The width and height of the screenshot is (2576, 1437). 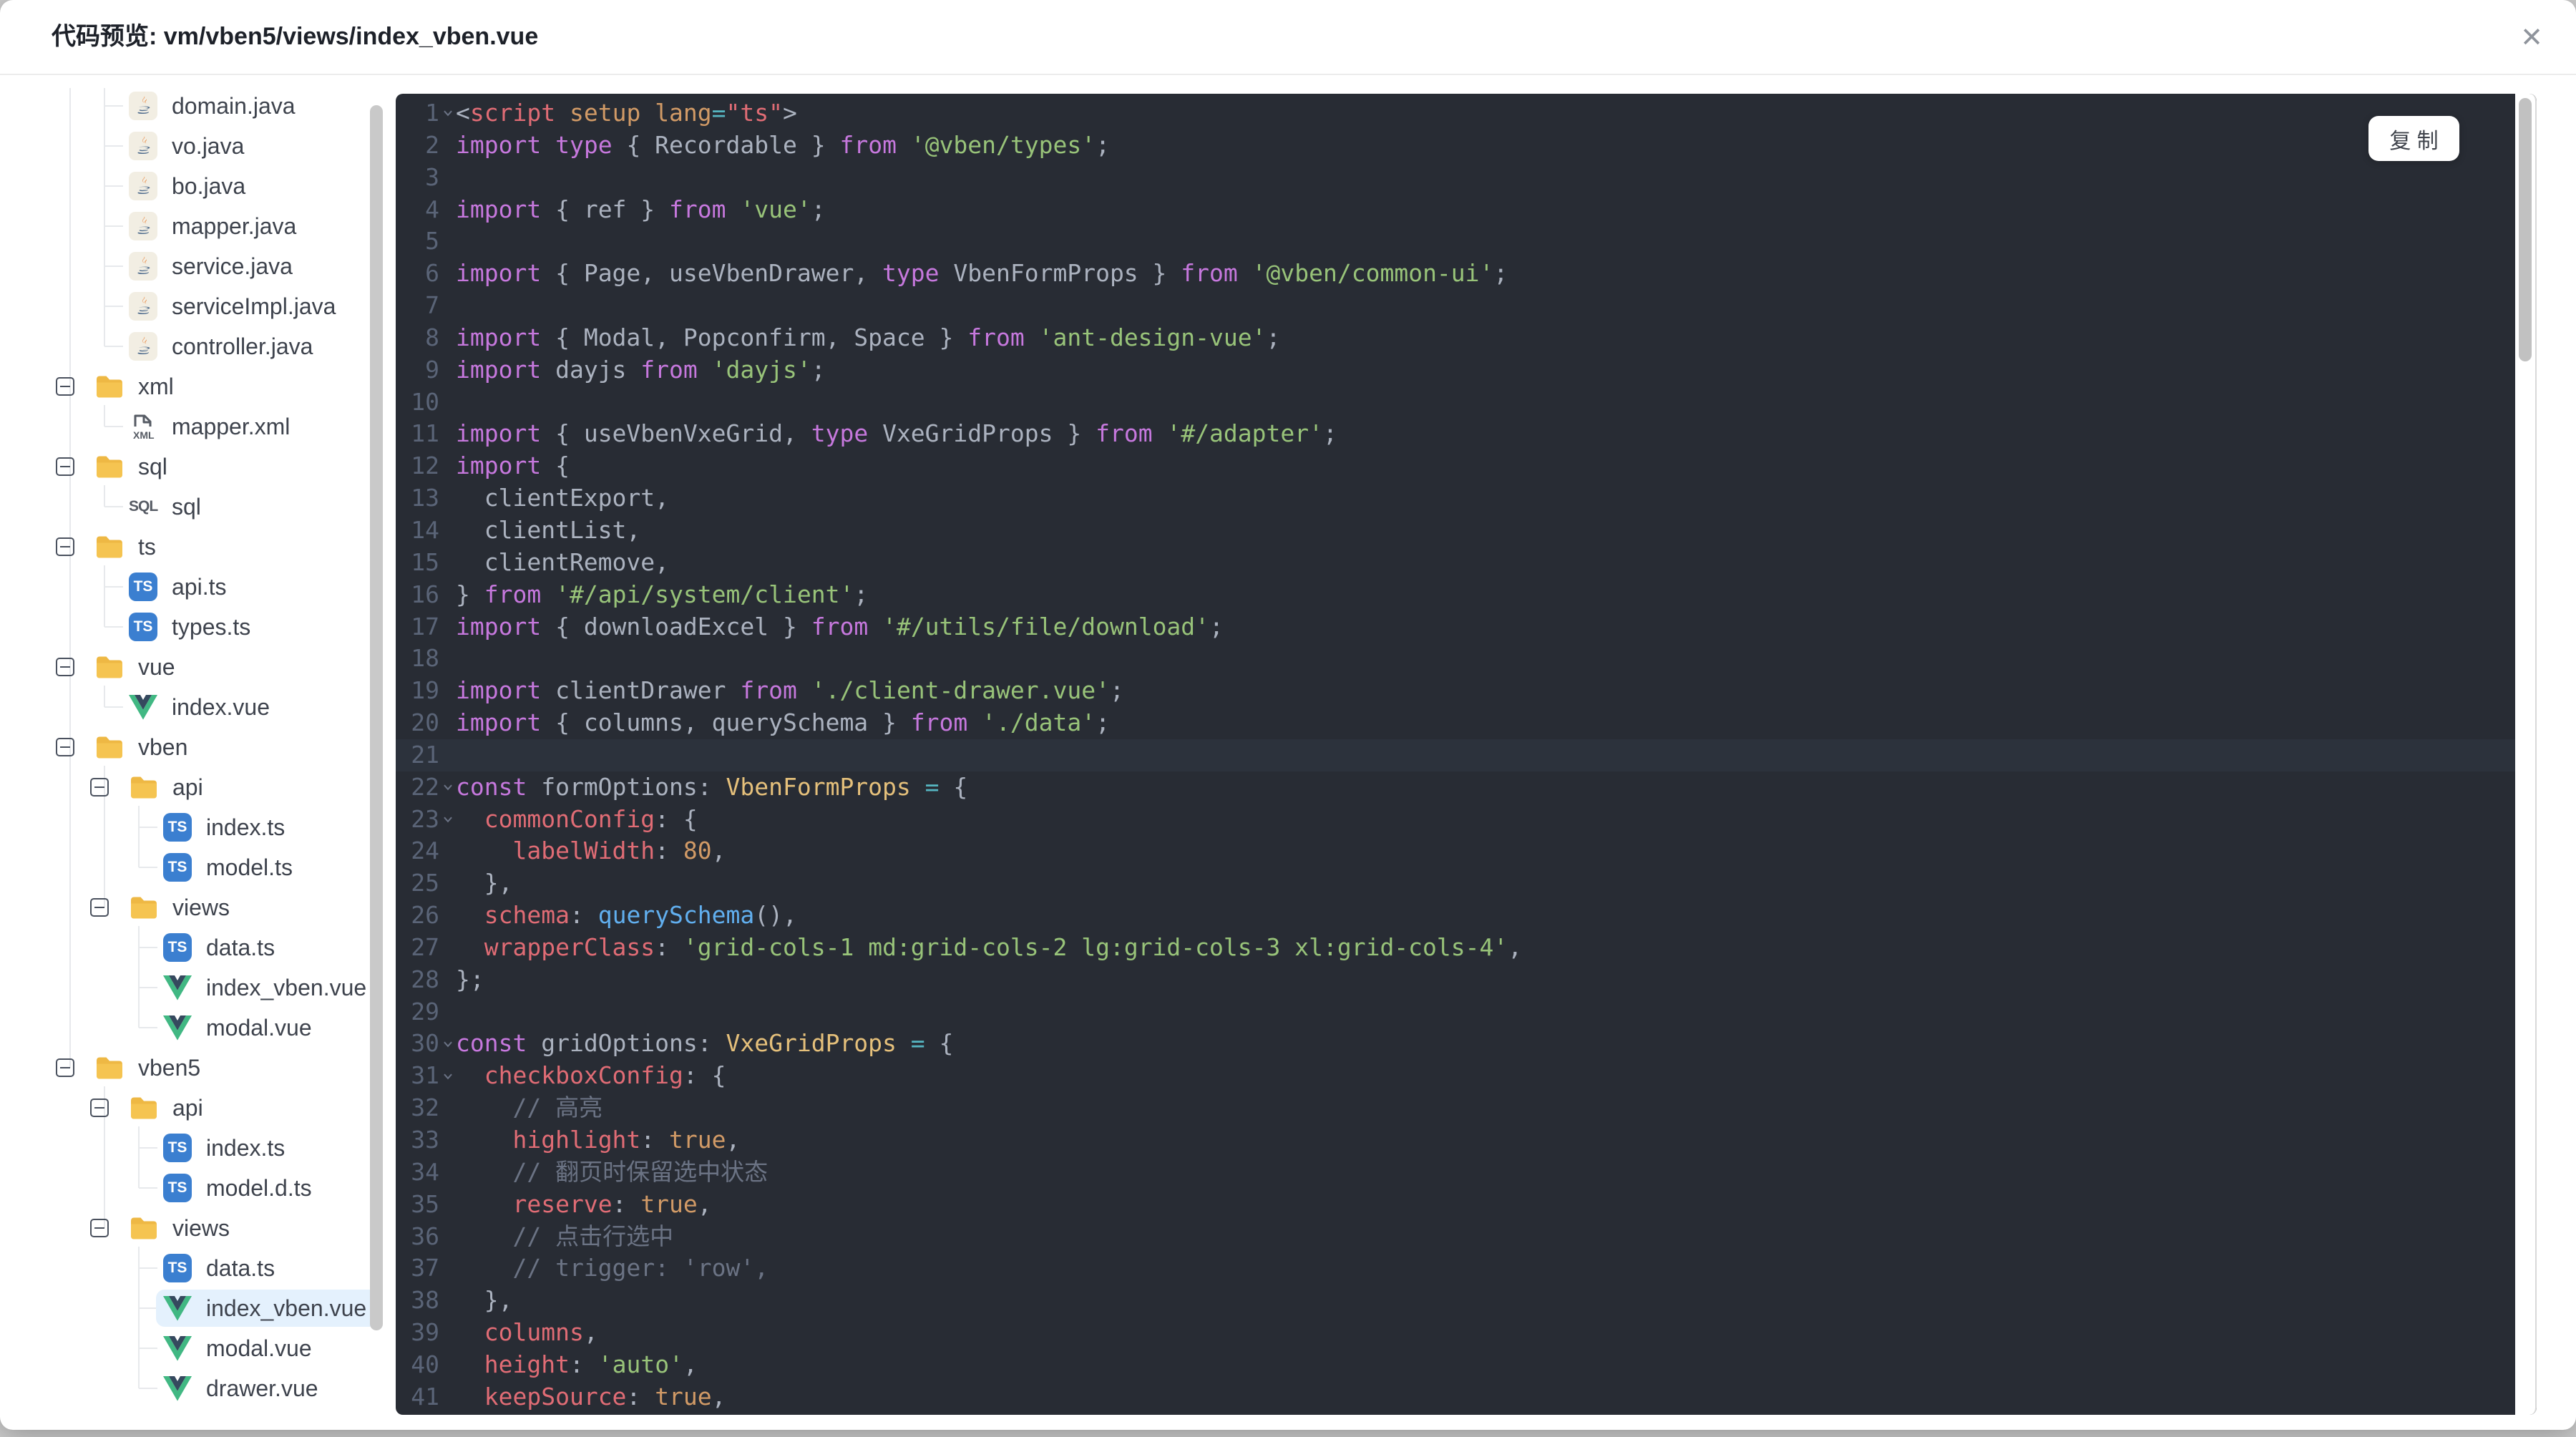 I want to click on tree-item: index.vue, so click(x=201, y=707).